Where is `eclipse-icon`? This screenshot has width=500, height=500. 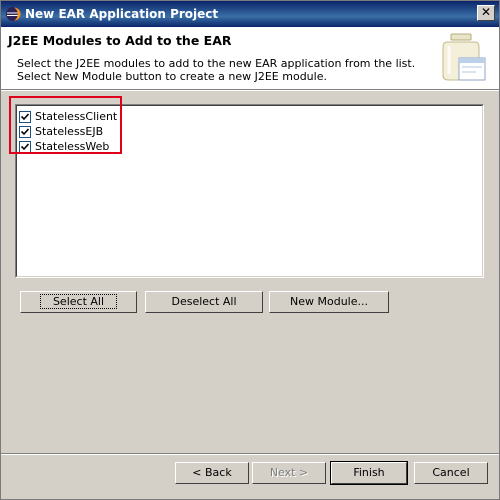 eclipse-icon is located at coordinates (13, 14).